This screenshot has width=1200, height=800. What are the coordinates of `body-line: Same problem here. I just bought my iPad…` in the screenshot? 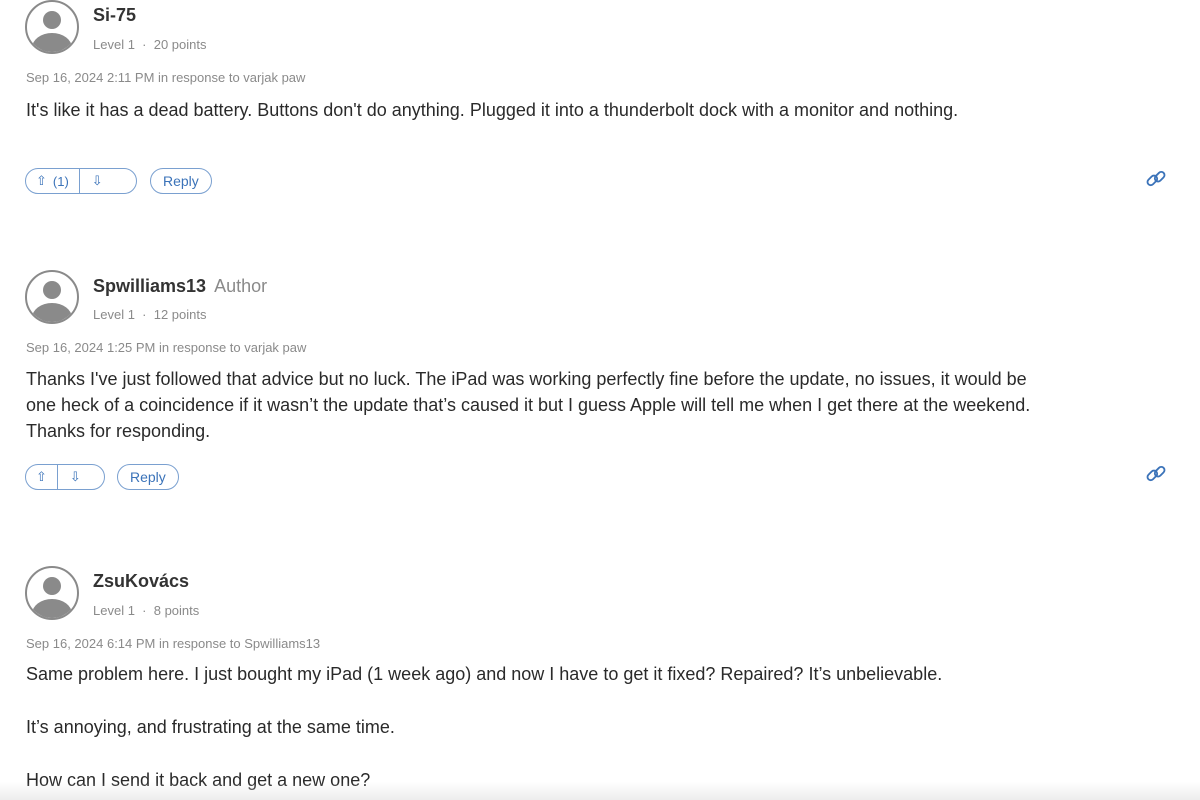 It's located at (484, 674).